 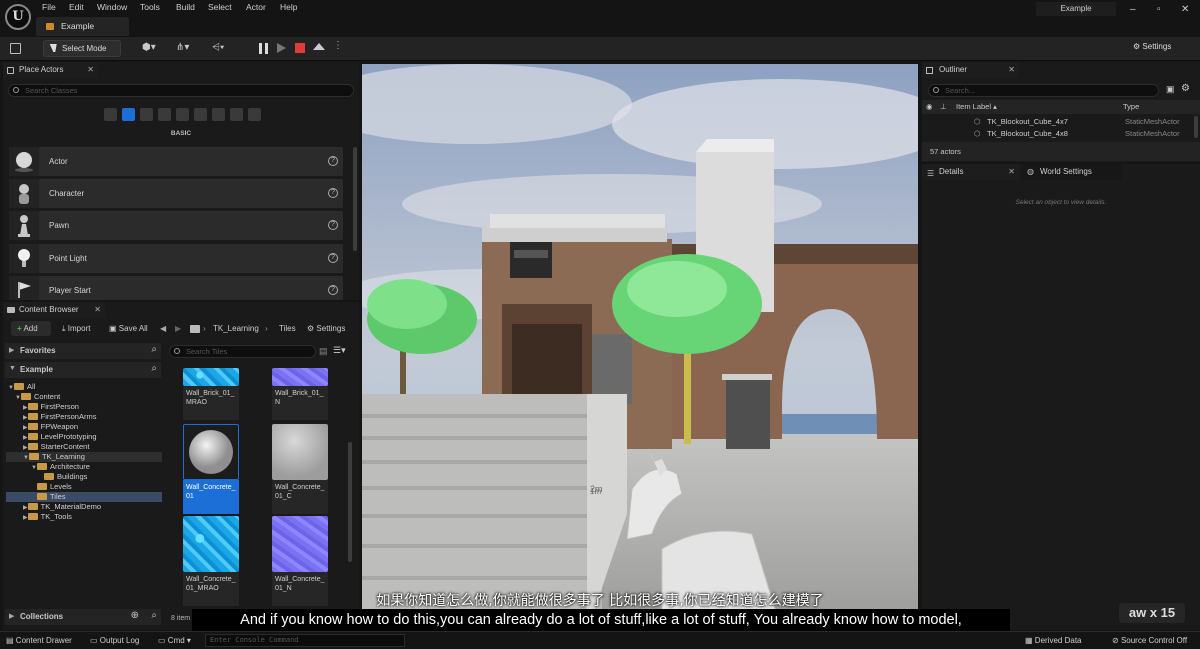 I want to click on asset-tile: Wall_Brick_01_N, so click(x=300, y=394).